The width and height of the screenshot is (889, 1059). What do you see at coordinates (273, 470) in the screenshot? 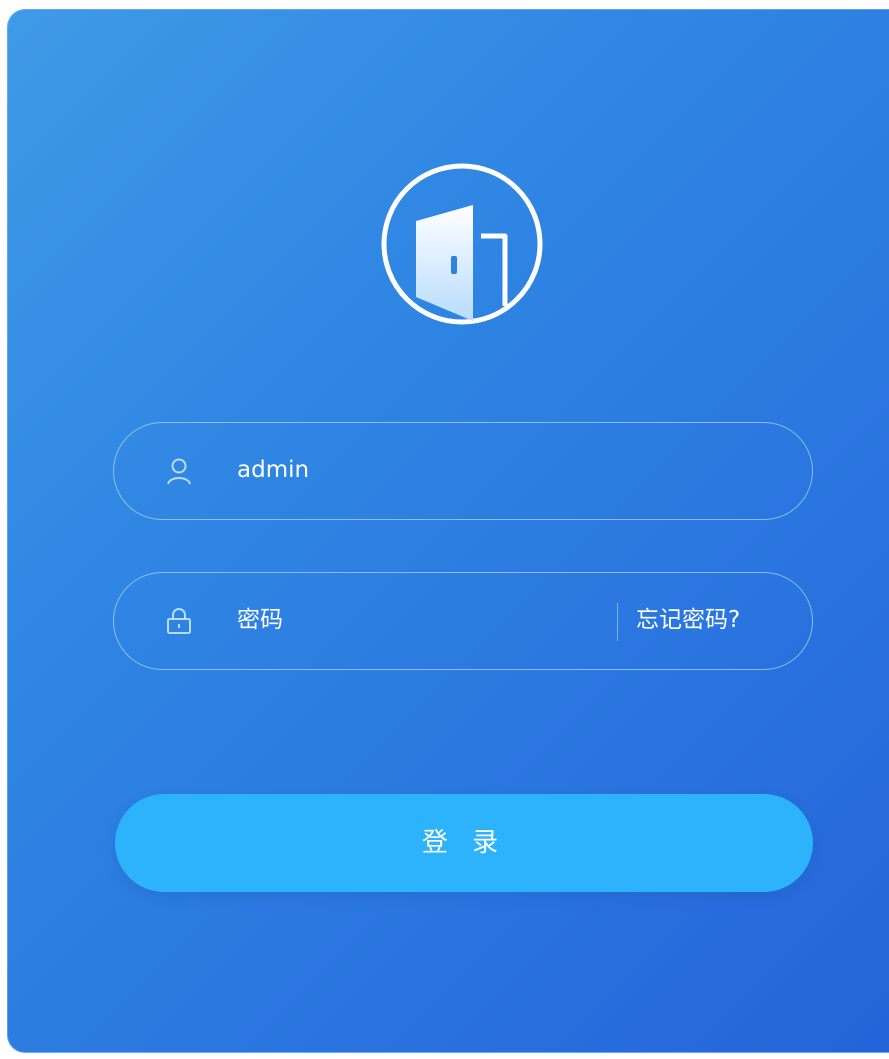
I see `username-input: admin` at bounding box center [273, 470].